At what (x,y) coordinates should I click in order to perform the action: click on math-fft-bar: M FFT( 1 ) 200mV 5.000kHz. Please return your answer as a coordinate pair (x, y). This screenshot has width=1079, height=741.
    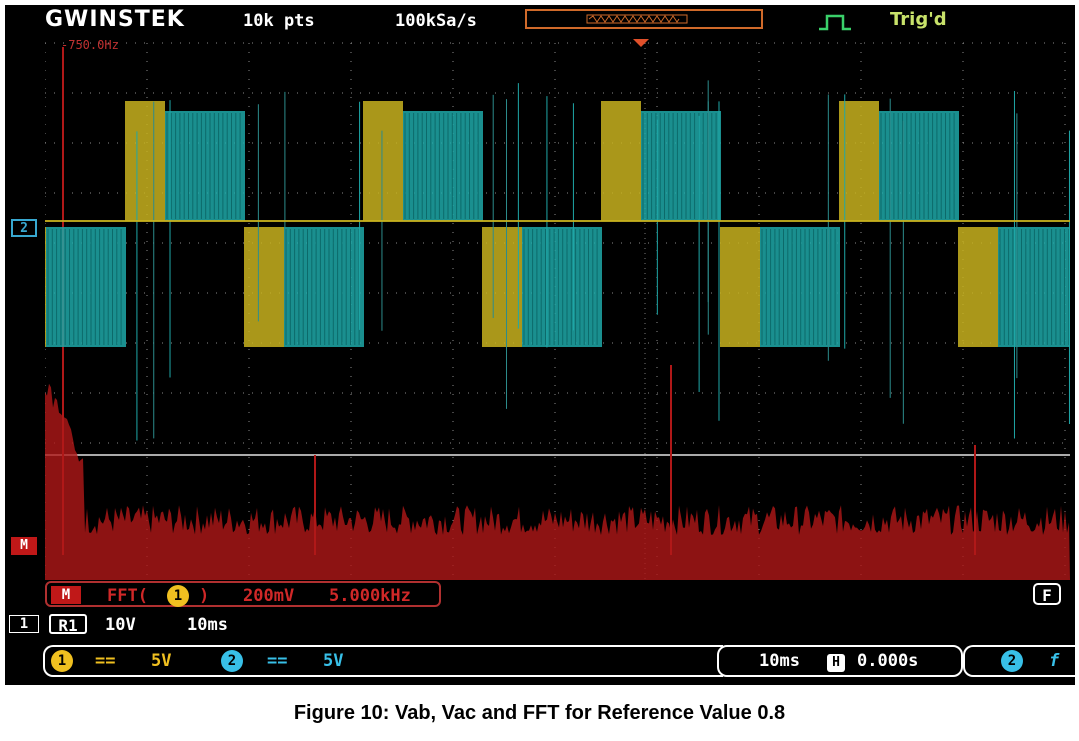
    Looking at the image, I should click on (243, 594).